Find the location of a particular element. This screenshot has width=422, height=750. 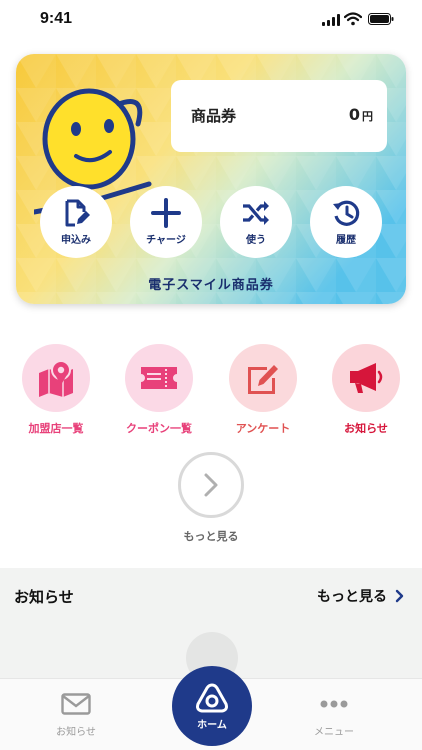

home-logo-icon is located at coordinates (212, 697).